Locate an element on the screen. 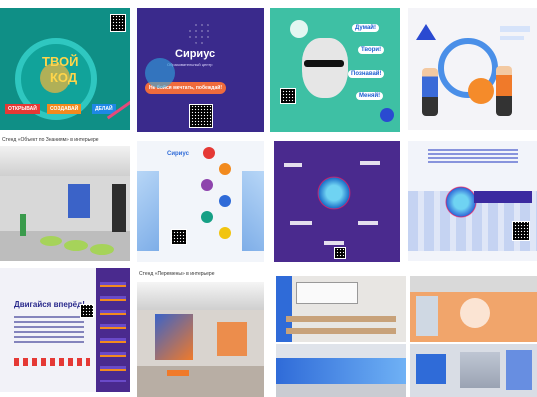 The height and width of the screenshot is (397, 537). header-text-lines is located at coordinates (473, 156).